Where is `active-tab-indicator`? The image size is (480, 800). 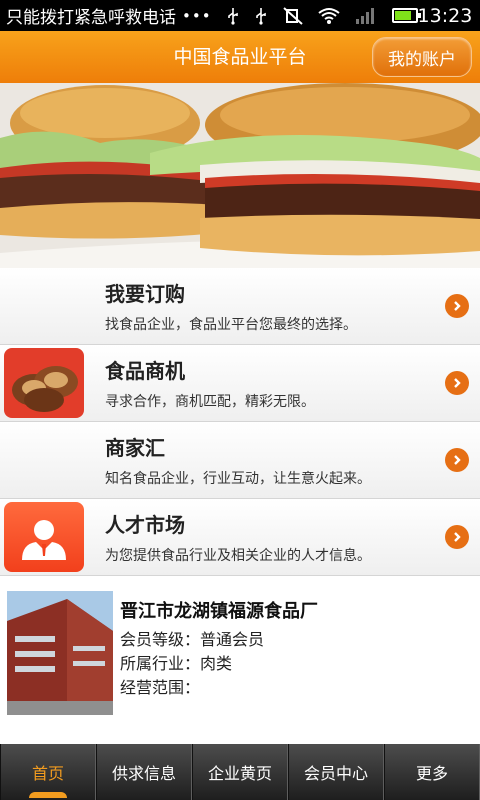
active-tab-indicator is located at coordinates (48, 795).